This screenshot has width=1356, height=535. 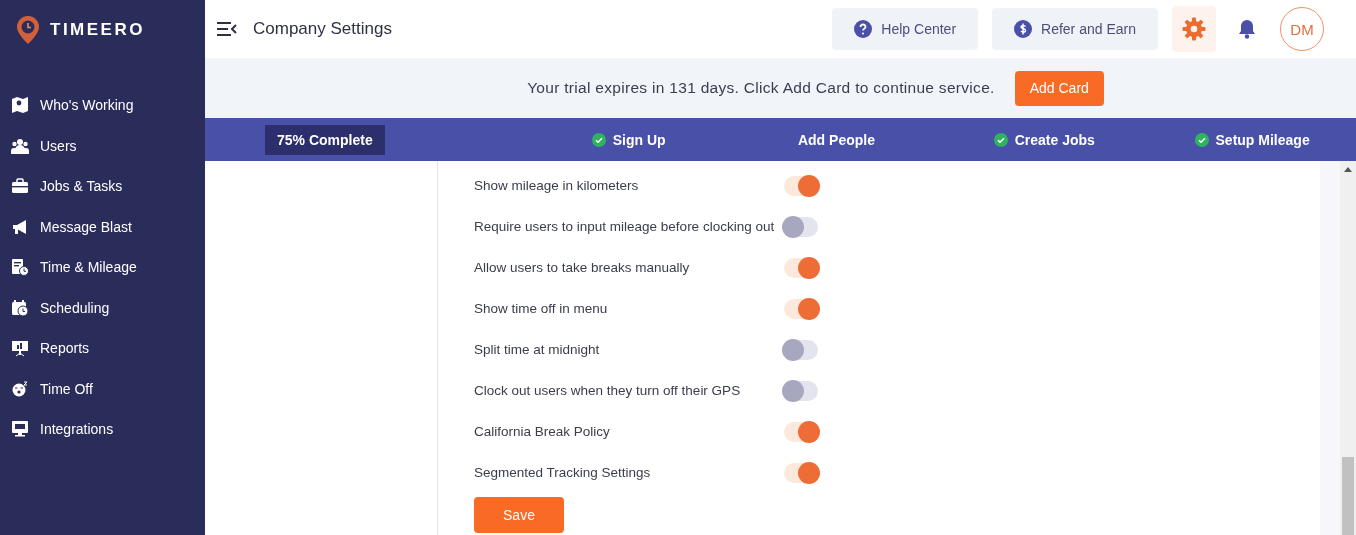 I want to click on sidebar-item: Integrations, so click(x=102, y=429).